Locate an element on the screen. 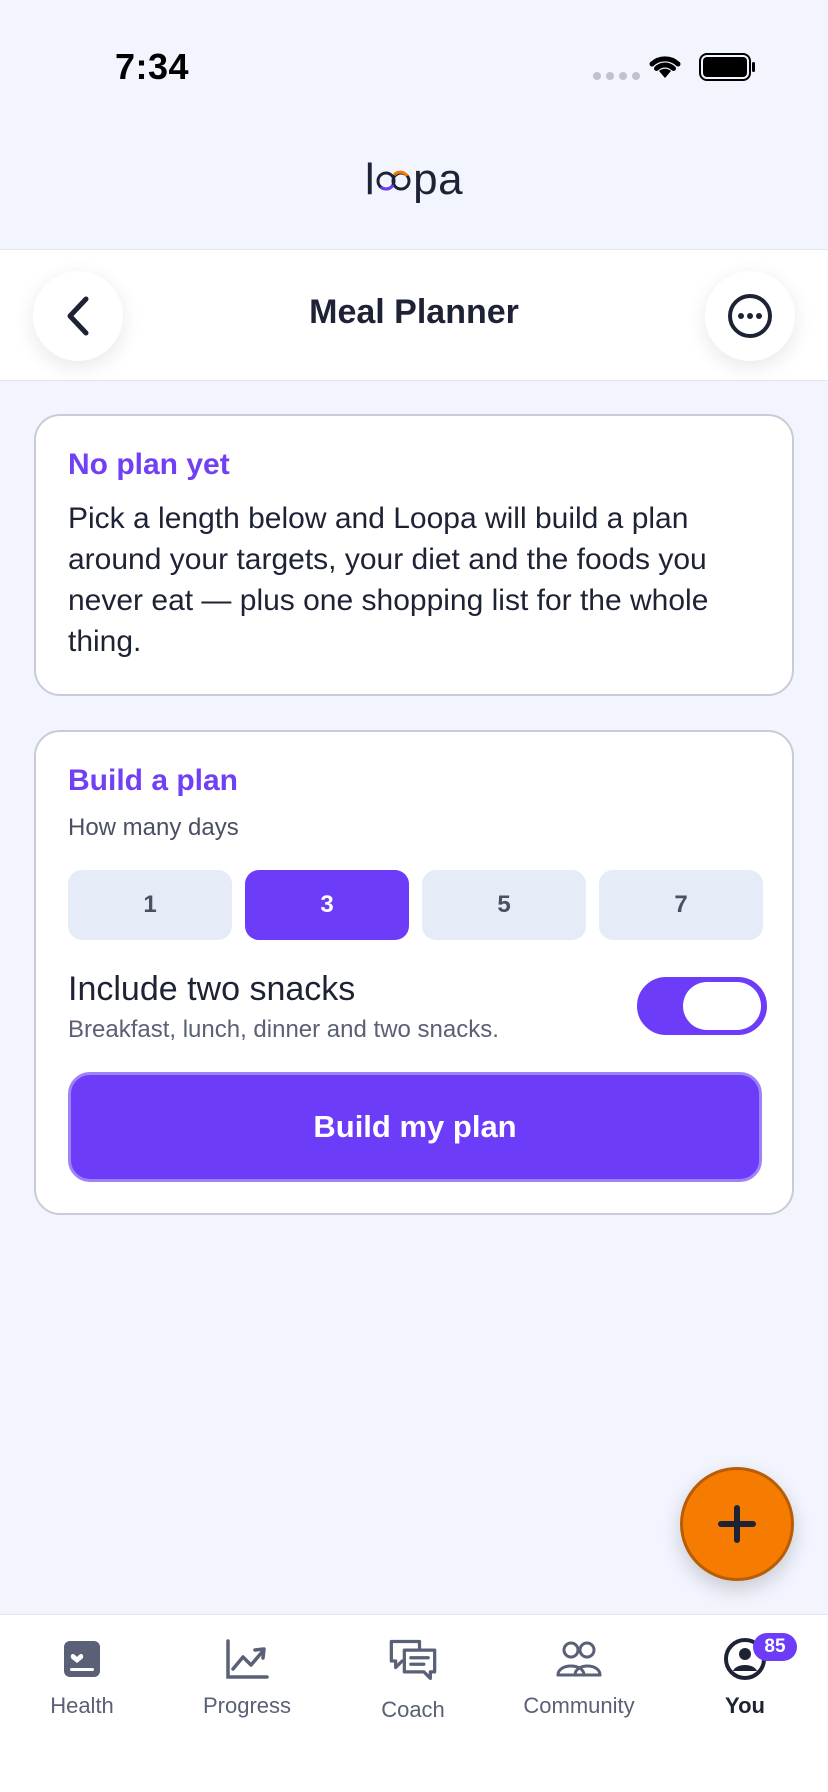 The height and width of the screenshot is (1792, 828). tab-you: 85 You is located at coordinates (745, 1676).